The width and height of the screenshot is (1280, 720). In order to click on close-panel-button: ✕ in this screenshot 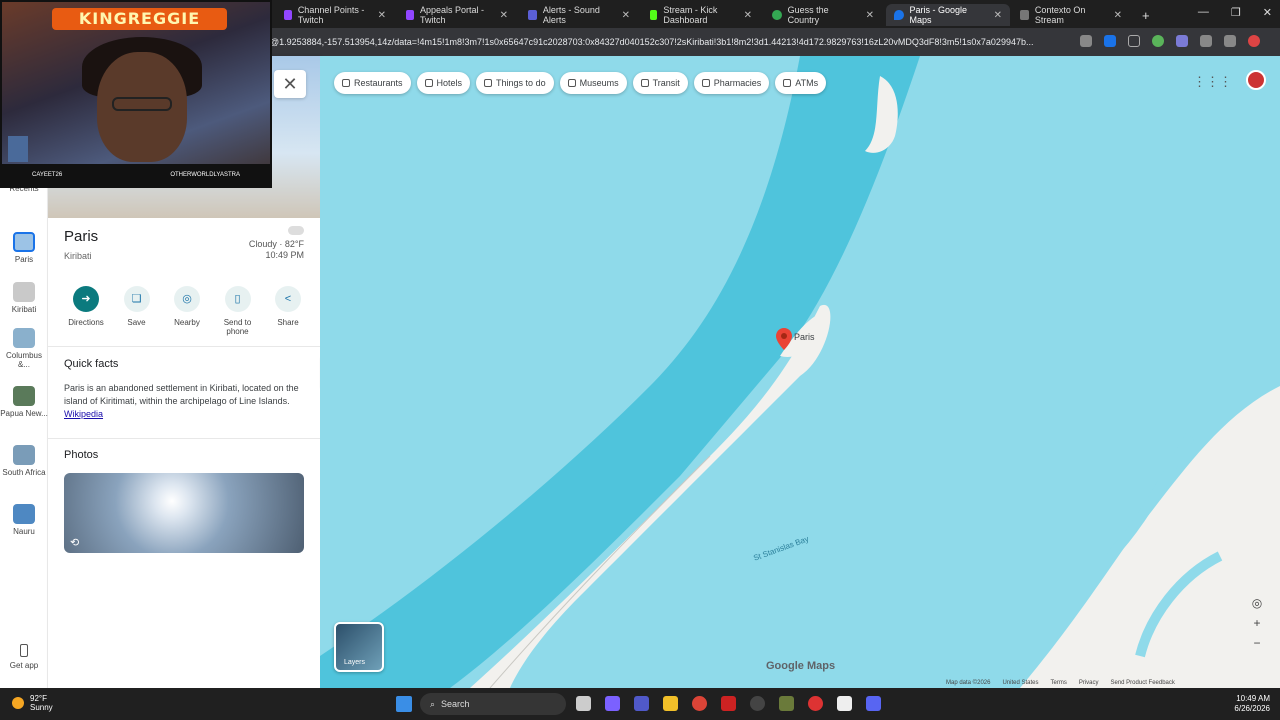, I will do `click(290, 84)`.